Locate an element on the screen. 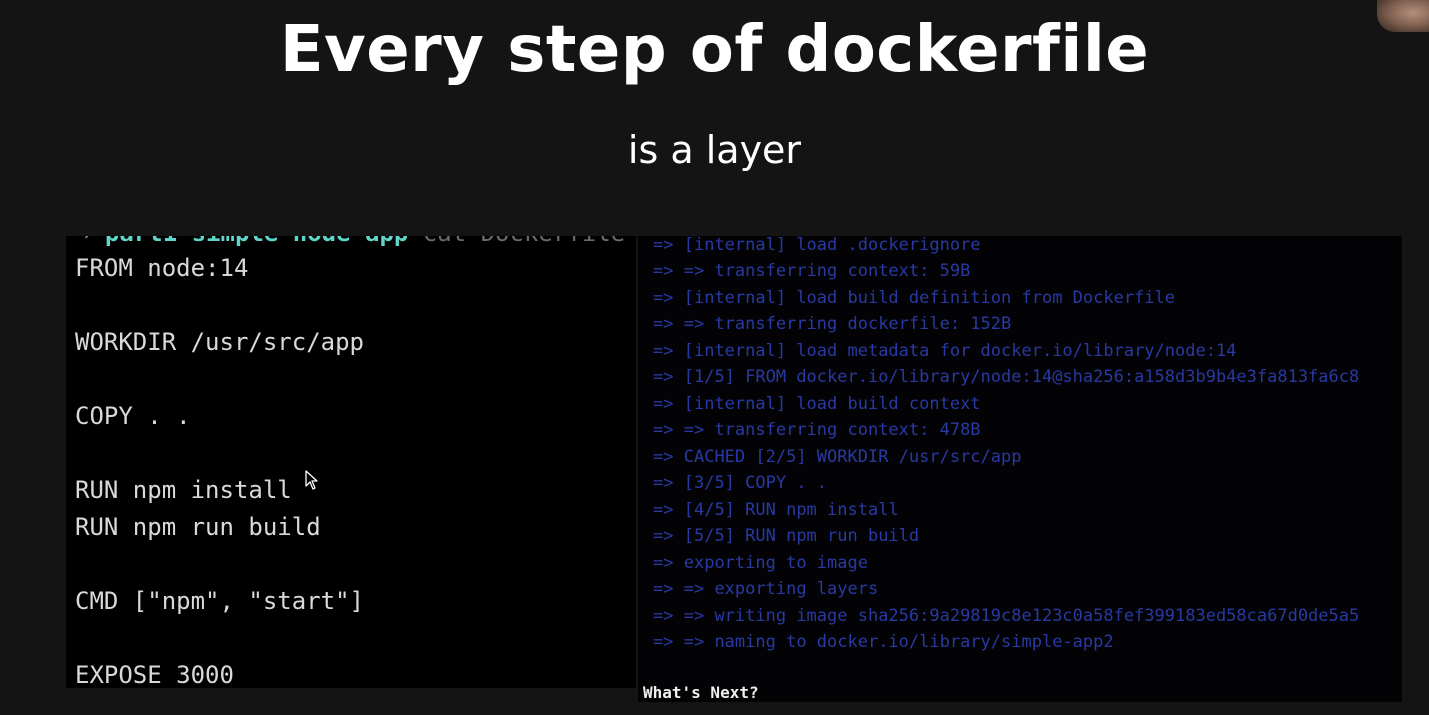 Image resolution: width=1429 pixels, height=715 pixels. log-line: => [internal] load .dockerignore is located at coordinates (817, 245).